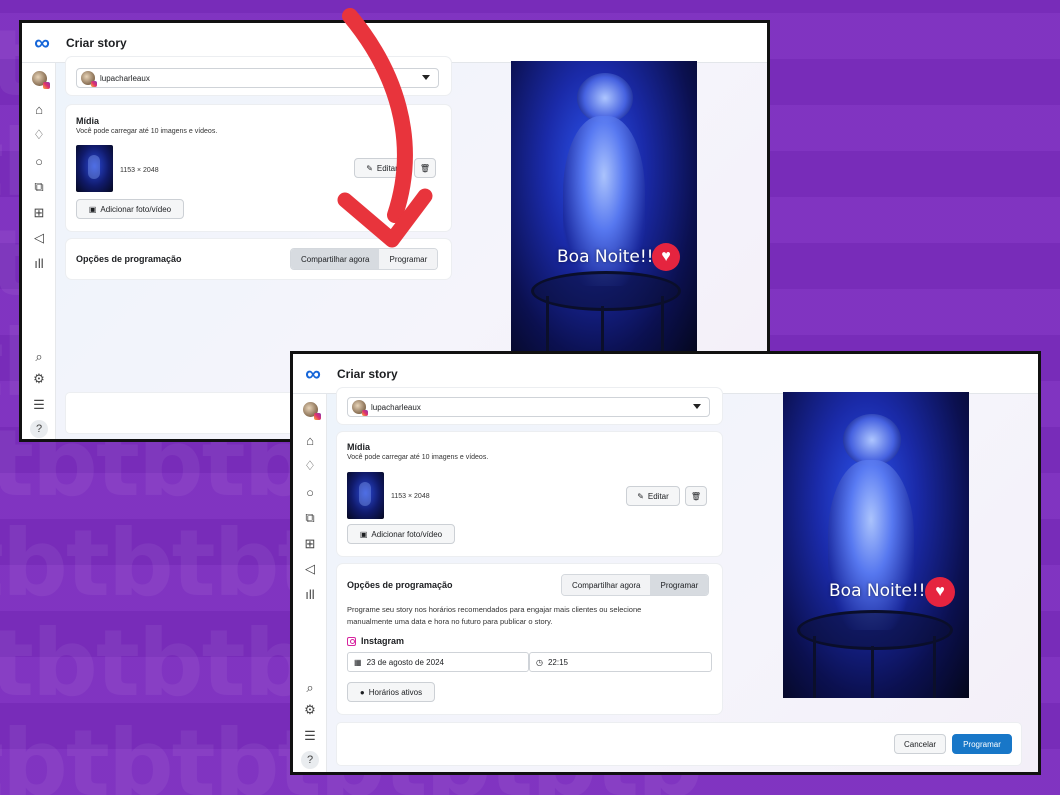 The image size is (1060, 795). I want to click on red-arrow-annotation, so click(385, 128).